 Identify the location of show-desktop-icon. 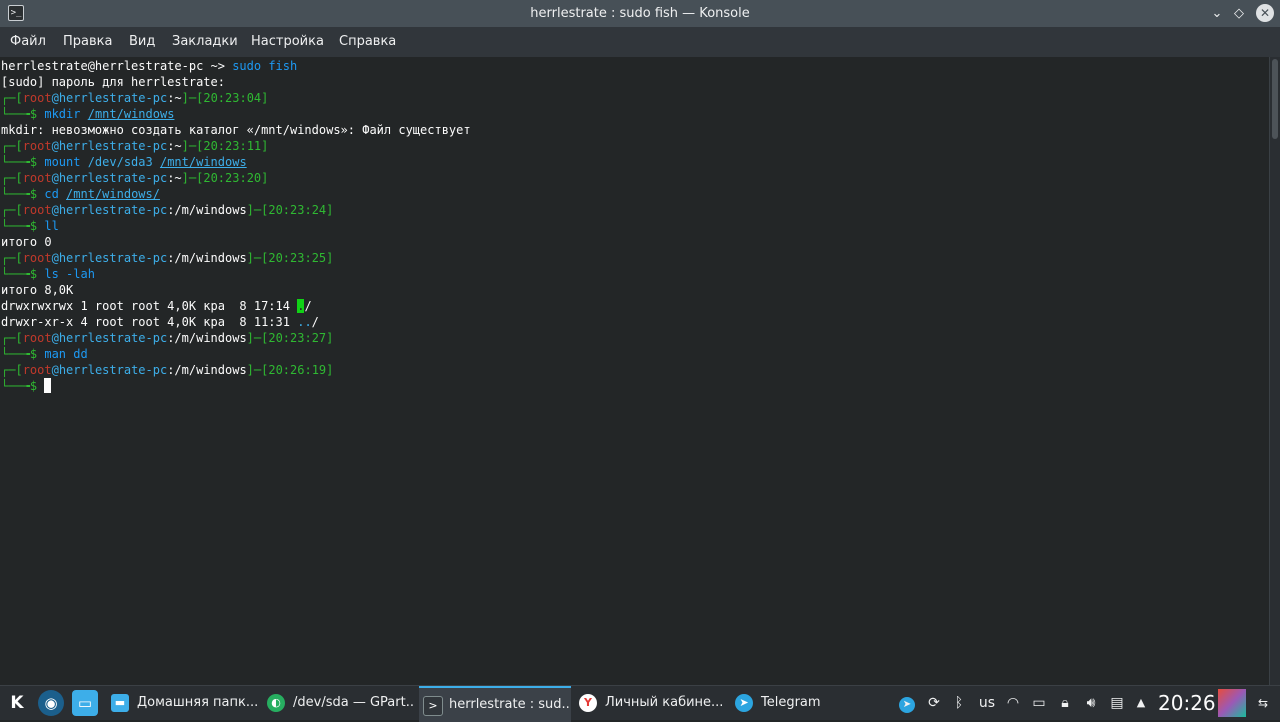
(1232, 703).